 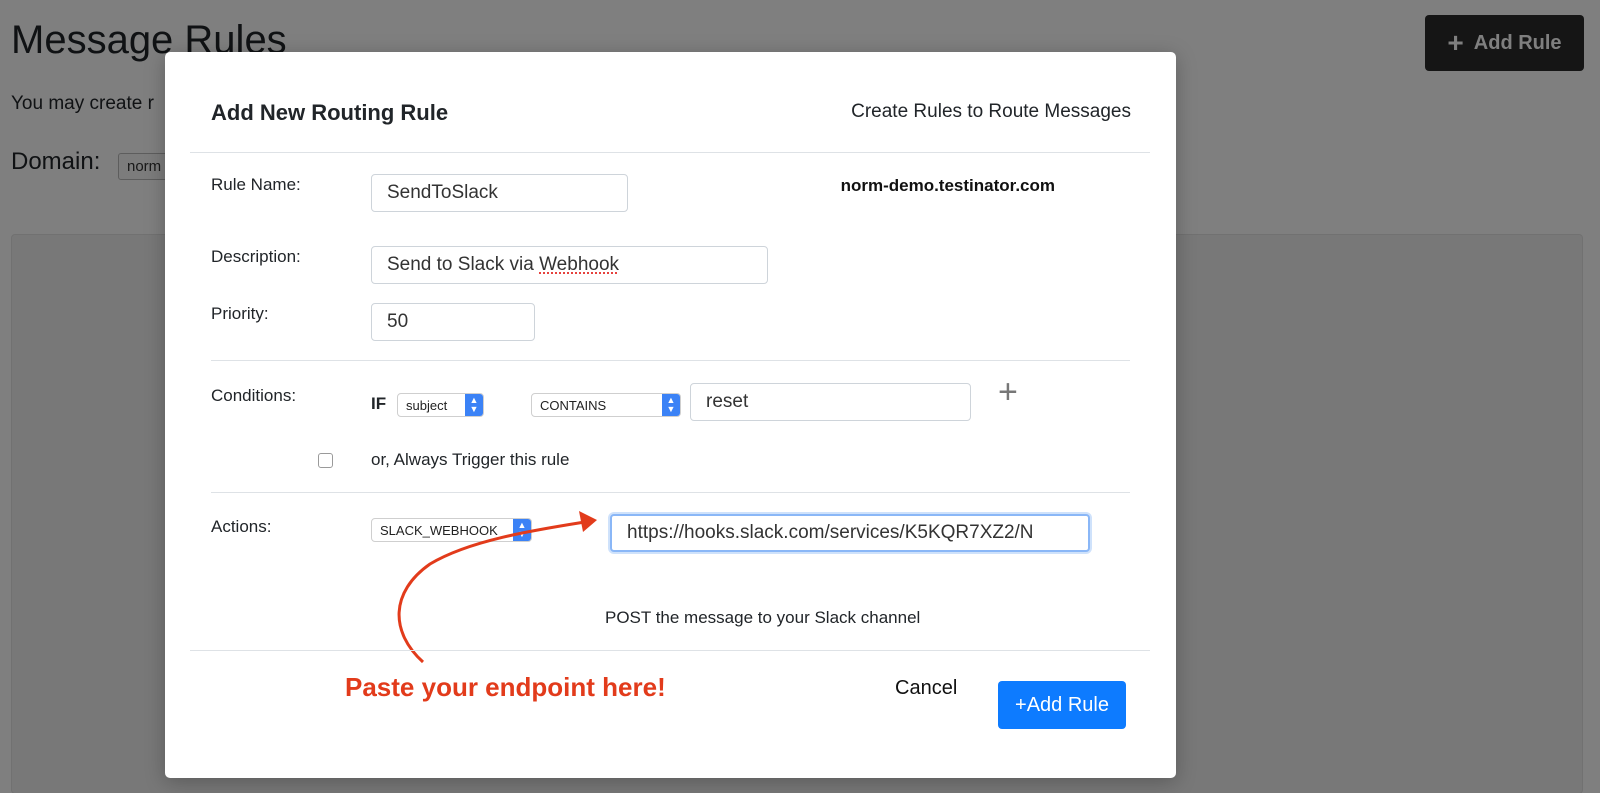 I want to click on always-trigger-checkbox, so click(x=325, y=460).